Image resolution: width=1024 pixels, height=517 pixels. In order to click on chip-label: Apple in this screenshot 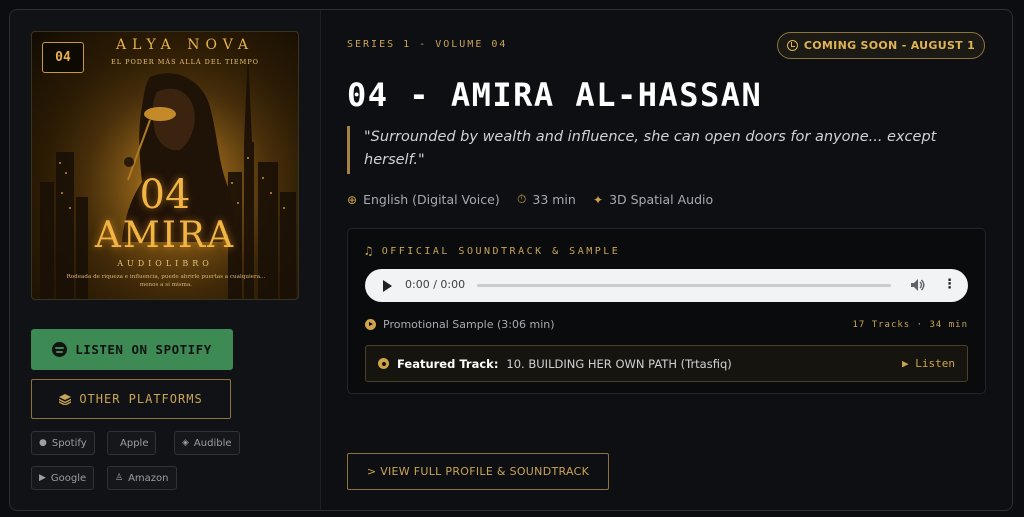, I will do `click(134, 443)`.